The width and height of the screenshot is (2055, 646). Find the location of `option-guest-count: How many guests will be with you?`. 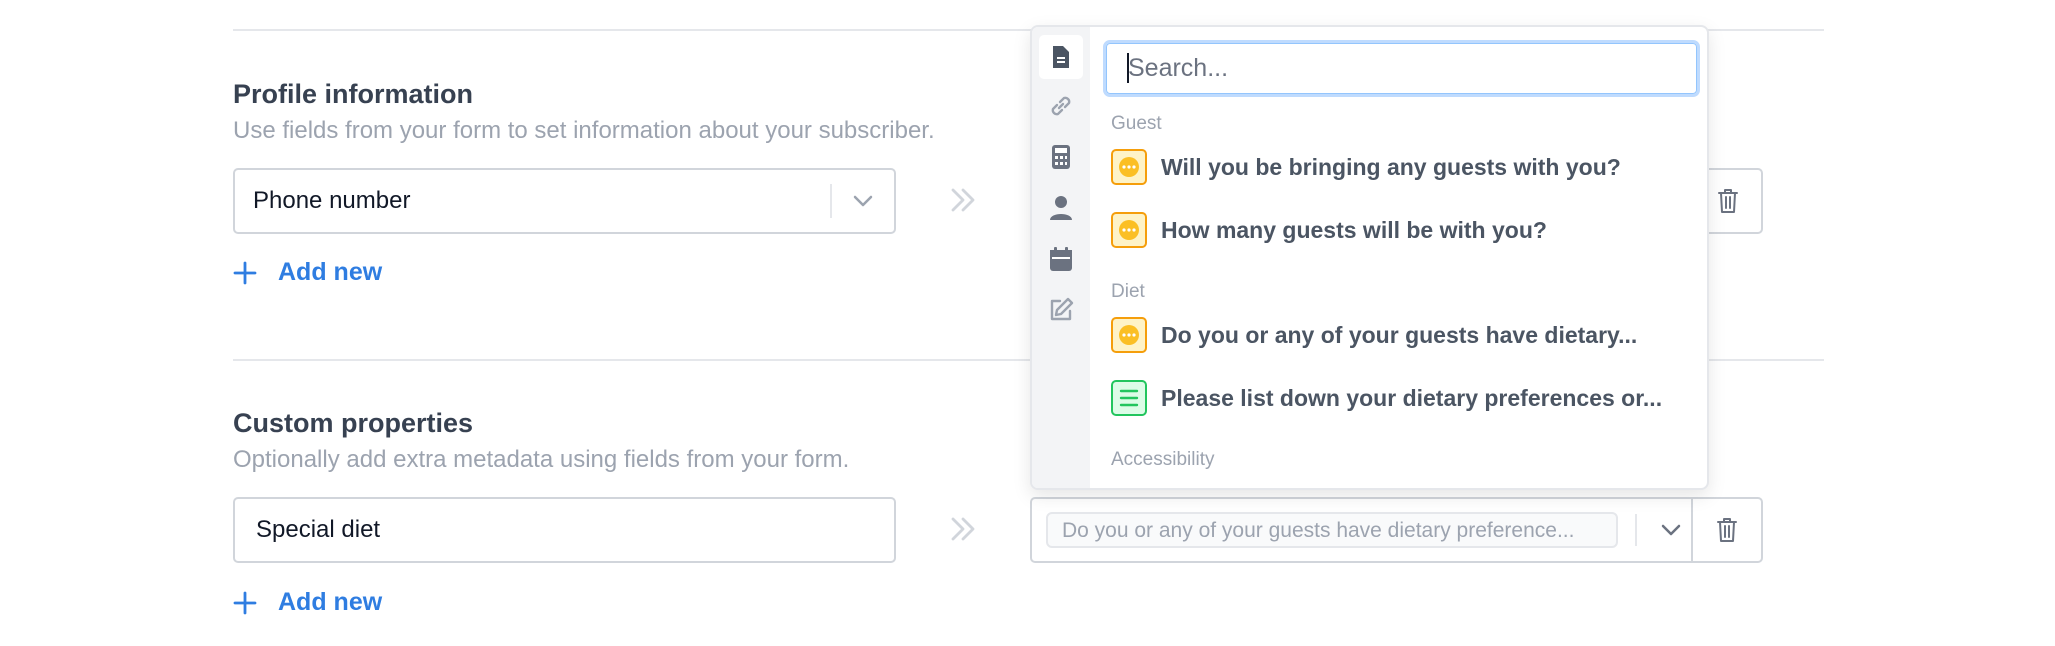

option-guest-count: How many guests will be with you? is located at coordinates (1329, 230).